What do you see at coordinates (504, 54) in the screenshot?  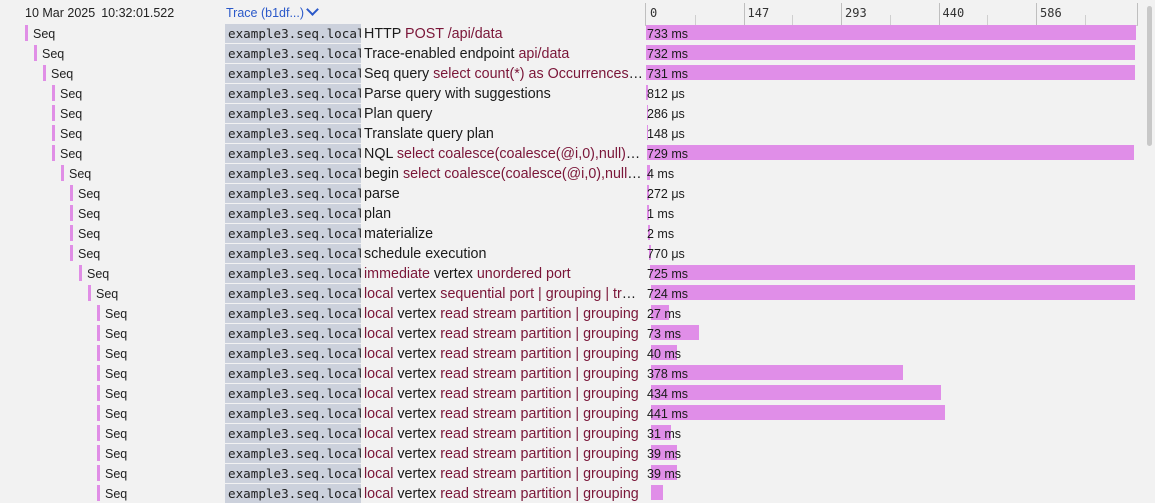 I see `span-message: Trace-enabled endpoint api/data` at bounding box center [504, 54].